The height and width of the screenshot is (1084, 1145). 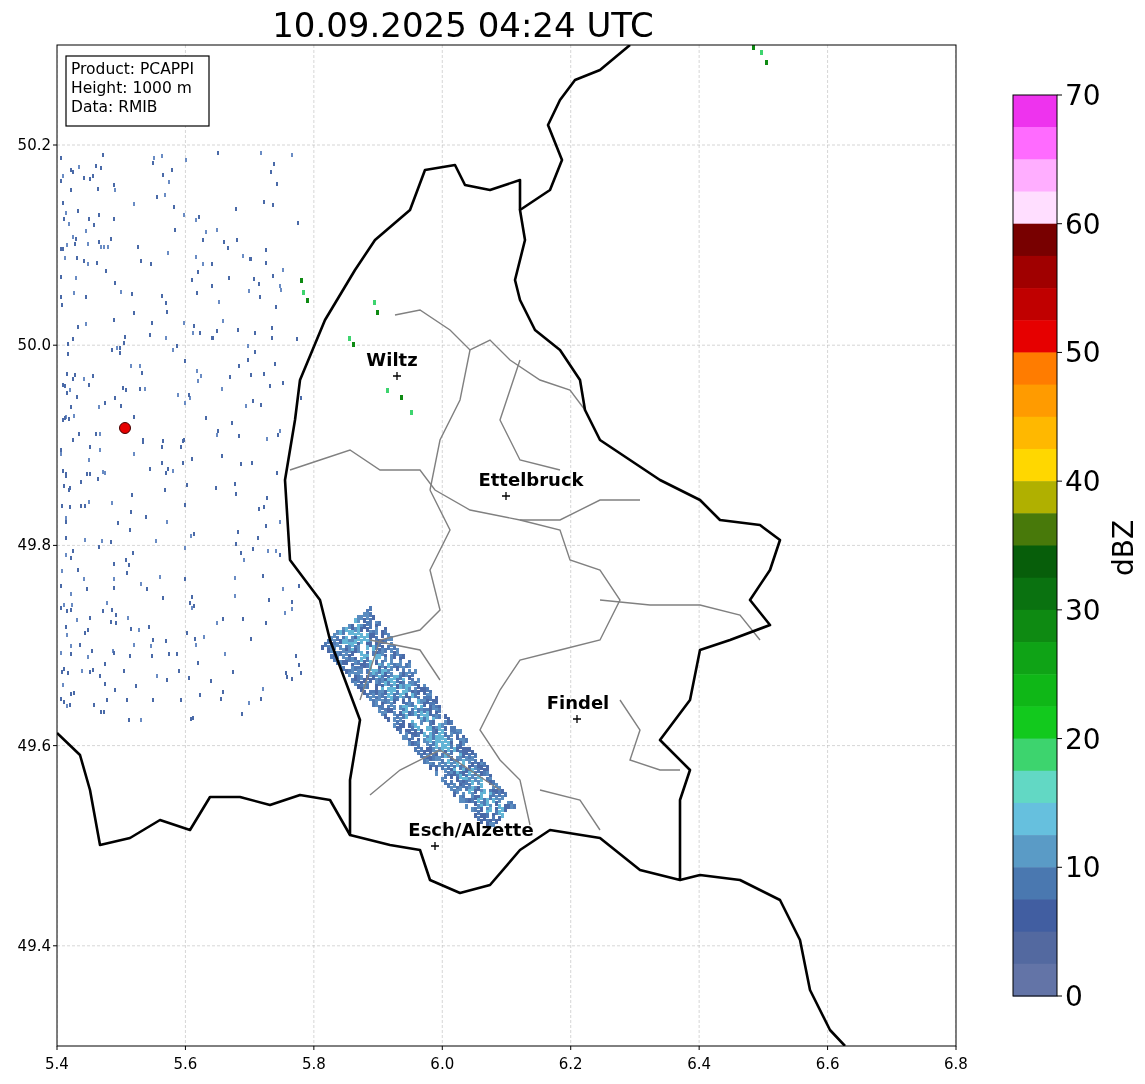 What do you see at coordinates (463, 25) in the screenshot?
I see `chart-title: 10.09.2025 04:24 UTC` at bounding box center [463, 25].